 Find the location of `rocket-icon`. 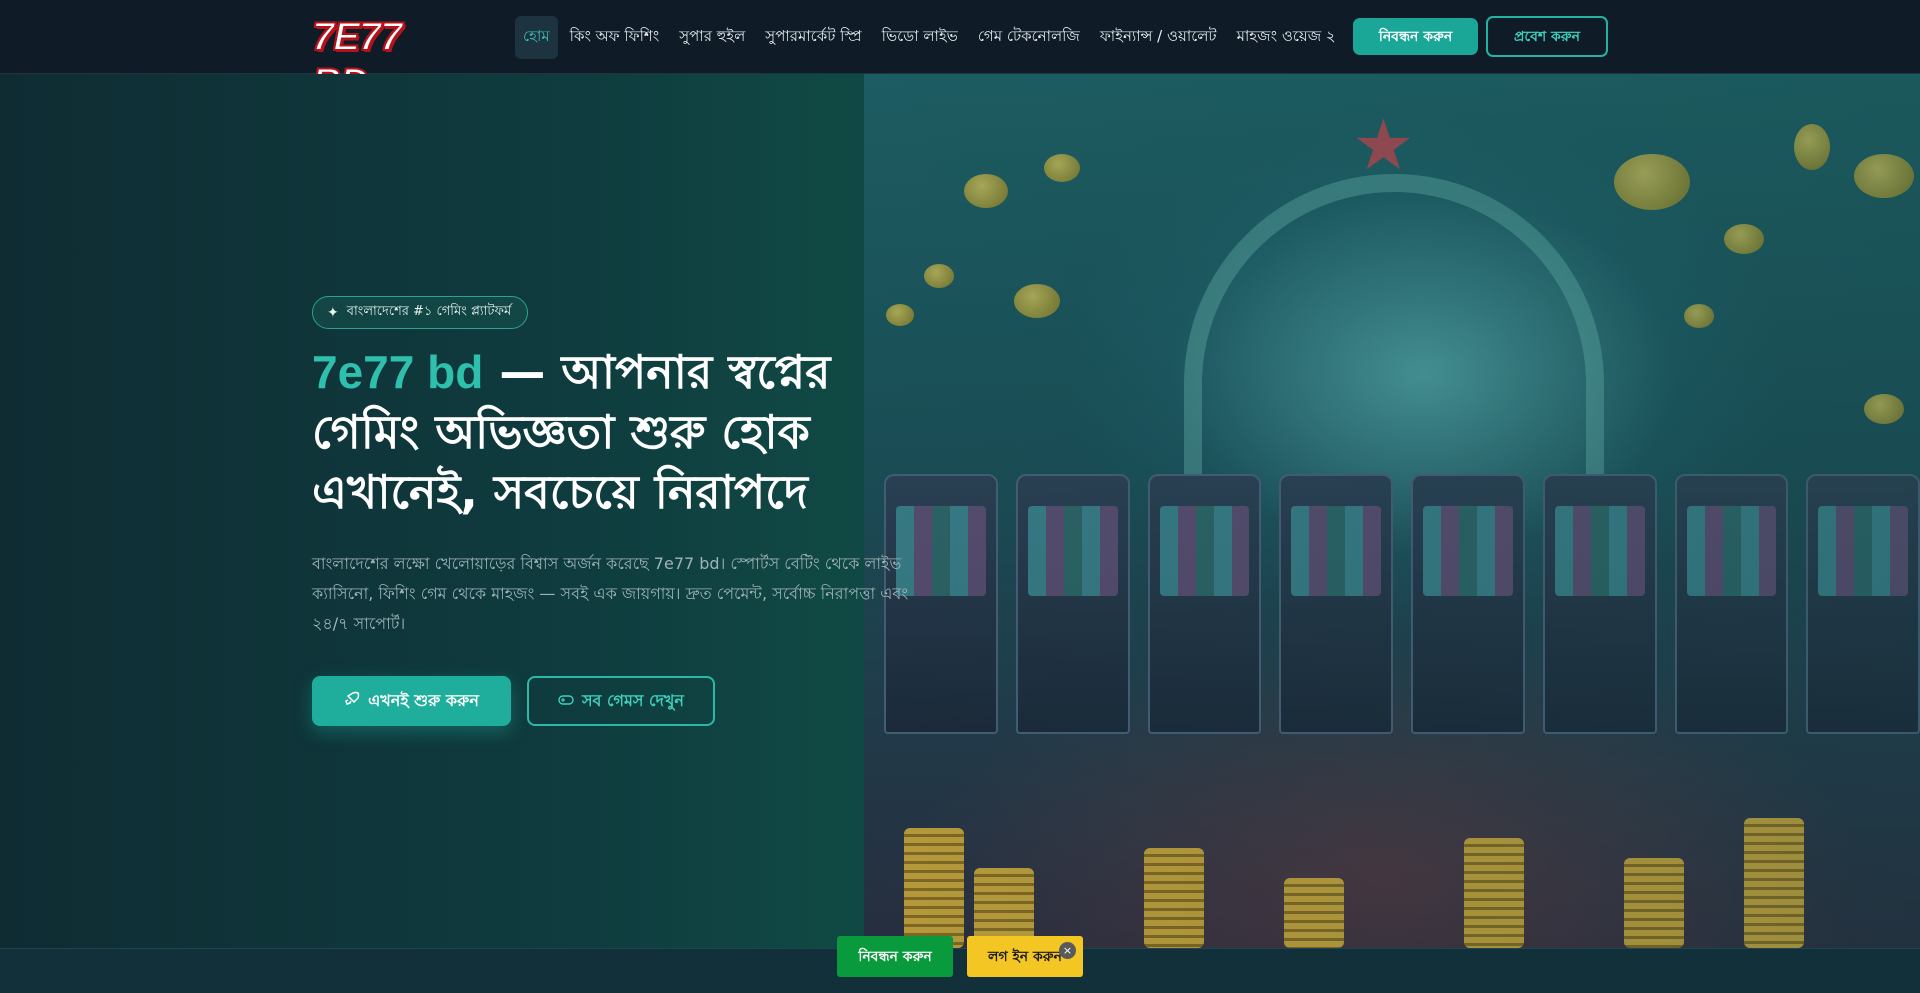

rocket-icon is located at coordinates (352, 701).